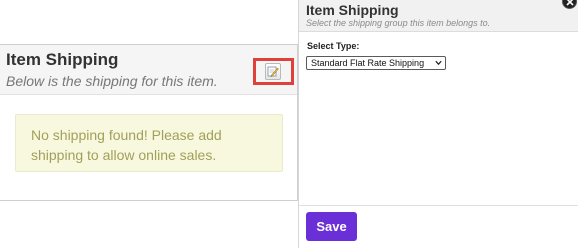 This screenshot has width=578, height=248. I want to click on modal-title: Item Shipping, so click(352, 10).